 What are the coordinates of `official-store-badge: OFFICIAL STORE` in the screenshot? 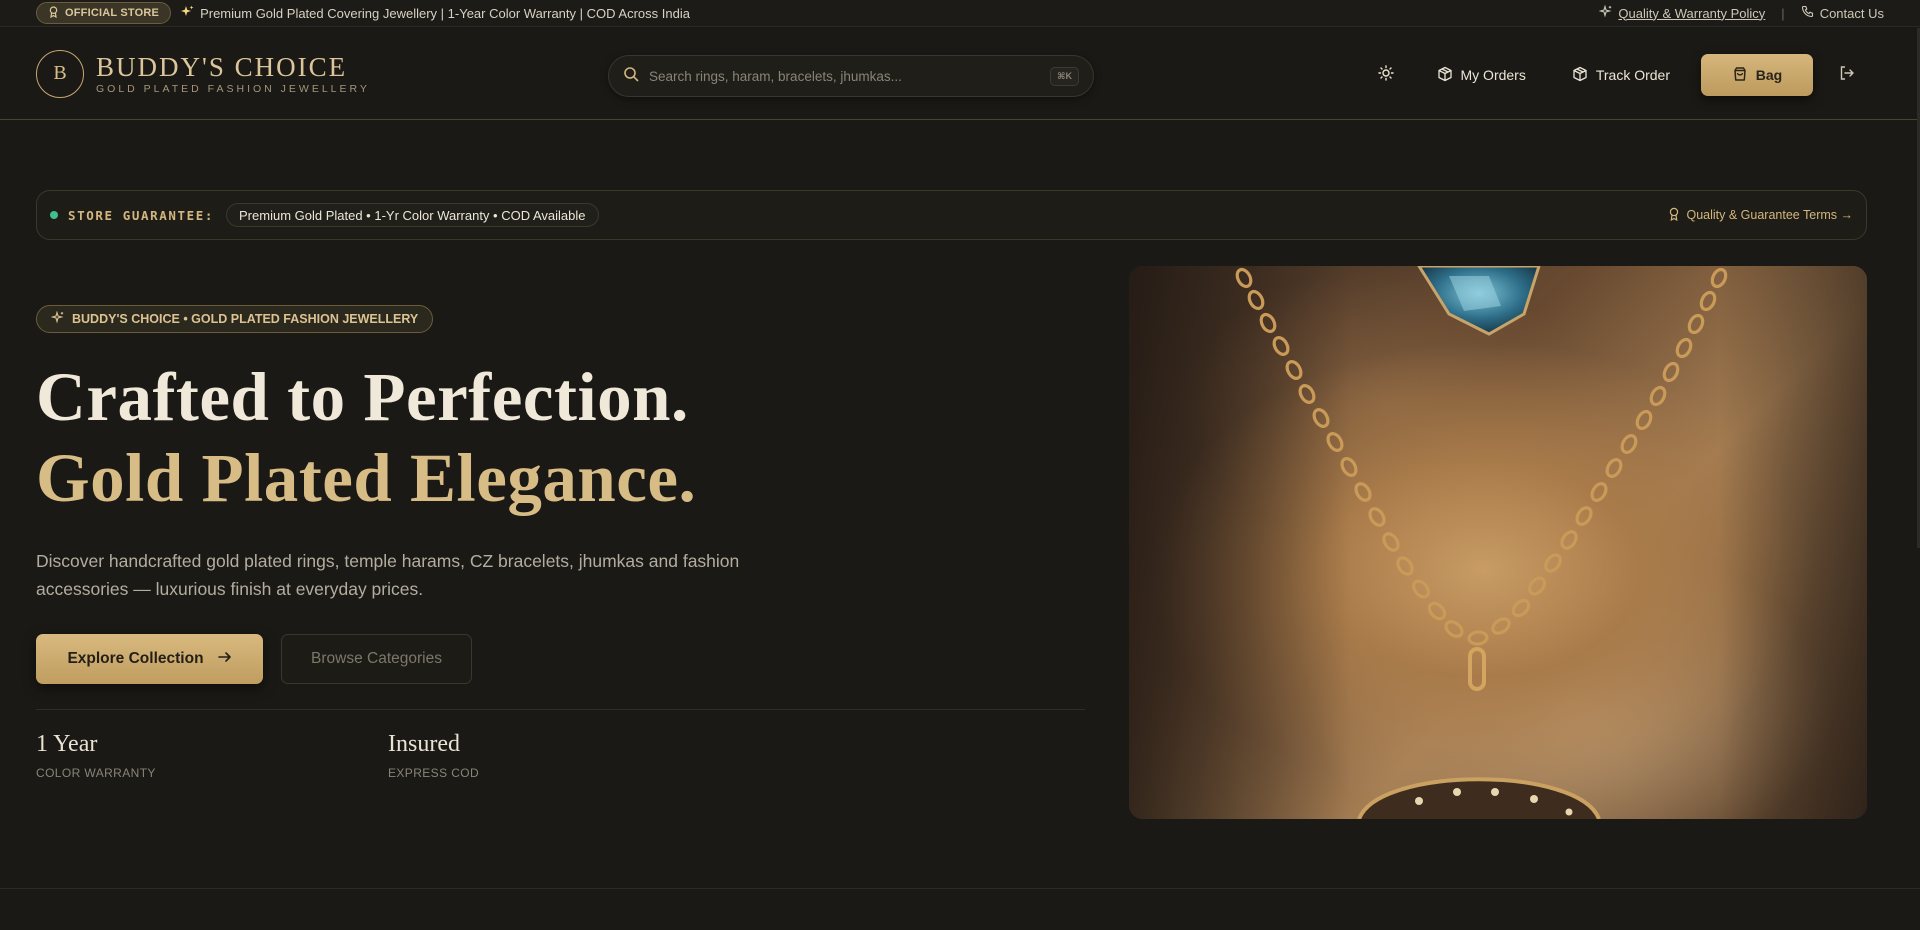 It's located at (104, 13).